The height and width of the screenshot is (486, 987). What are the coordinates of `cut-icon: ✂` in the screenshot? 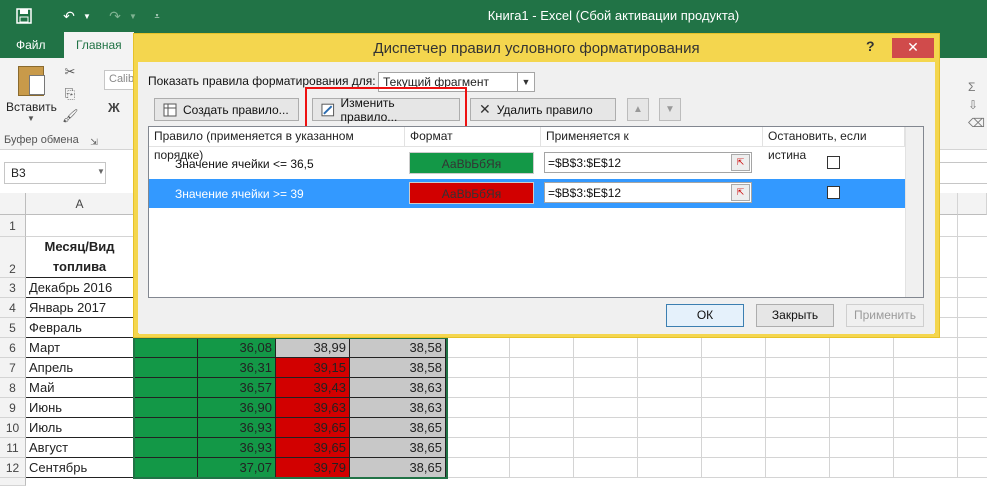 It's located at (70, 72).